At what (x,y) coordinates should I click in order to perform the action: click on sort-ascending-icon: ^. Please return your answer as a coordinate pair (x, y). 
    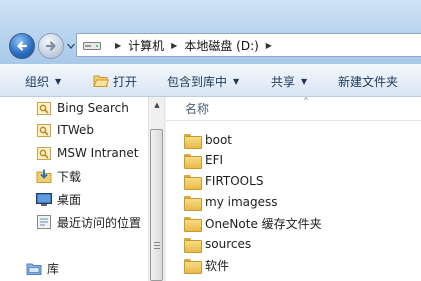
    Looking at the image, I should click on (306, 101).